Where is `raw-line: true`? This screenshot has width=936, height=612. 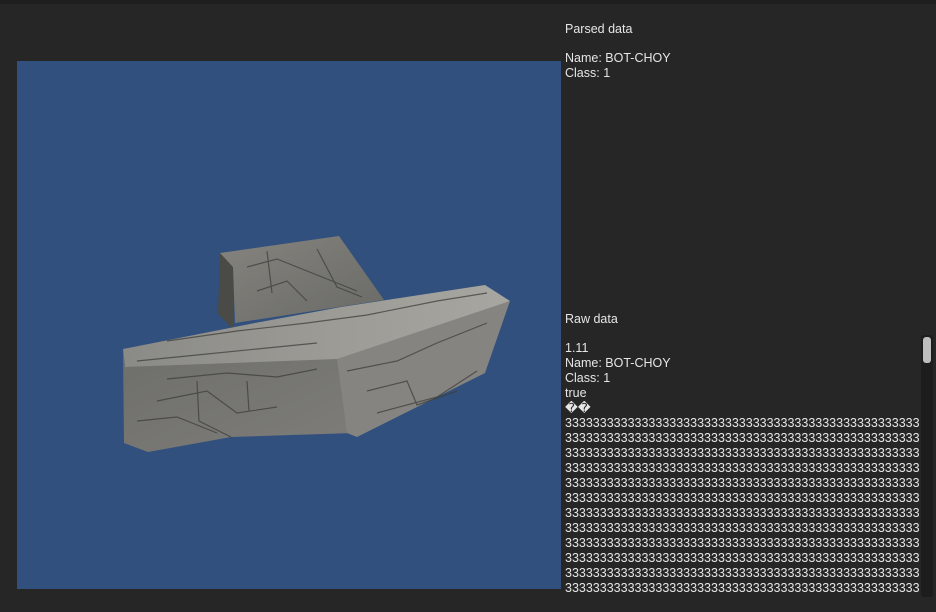 raw-line: true is located at coordinates (576, 393).